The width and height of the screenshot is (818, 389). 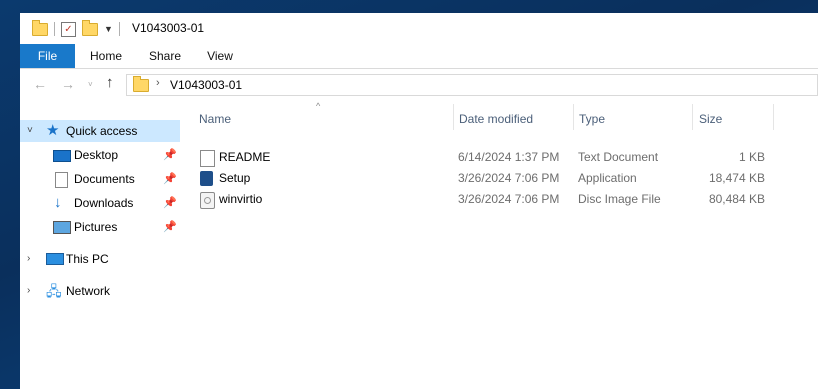 What do you see at coordinates (40, 84) in the screenshot?
I see `back-button: ←` at bounding box center [40, 84].